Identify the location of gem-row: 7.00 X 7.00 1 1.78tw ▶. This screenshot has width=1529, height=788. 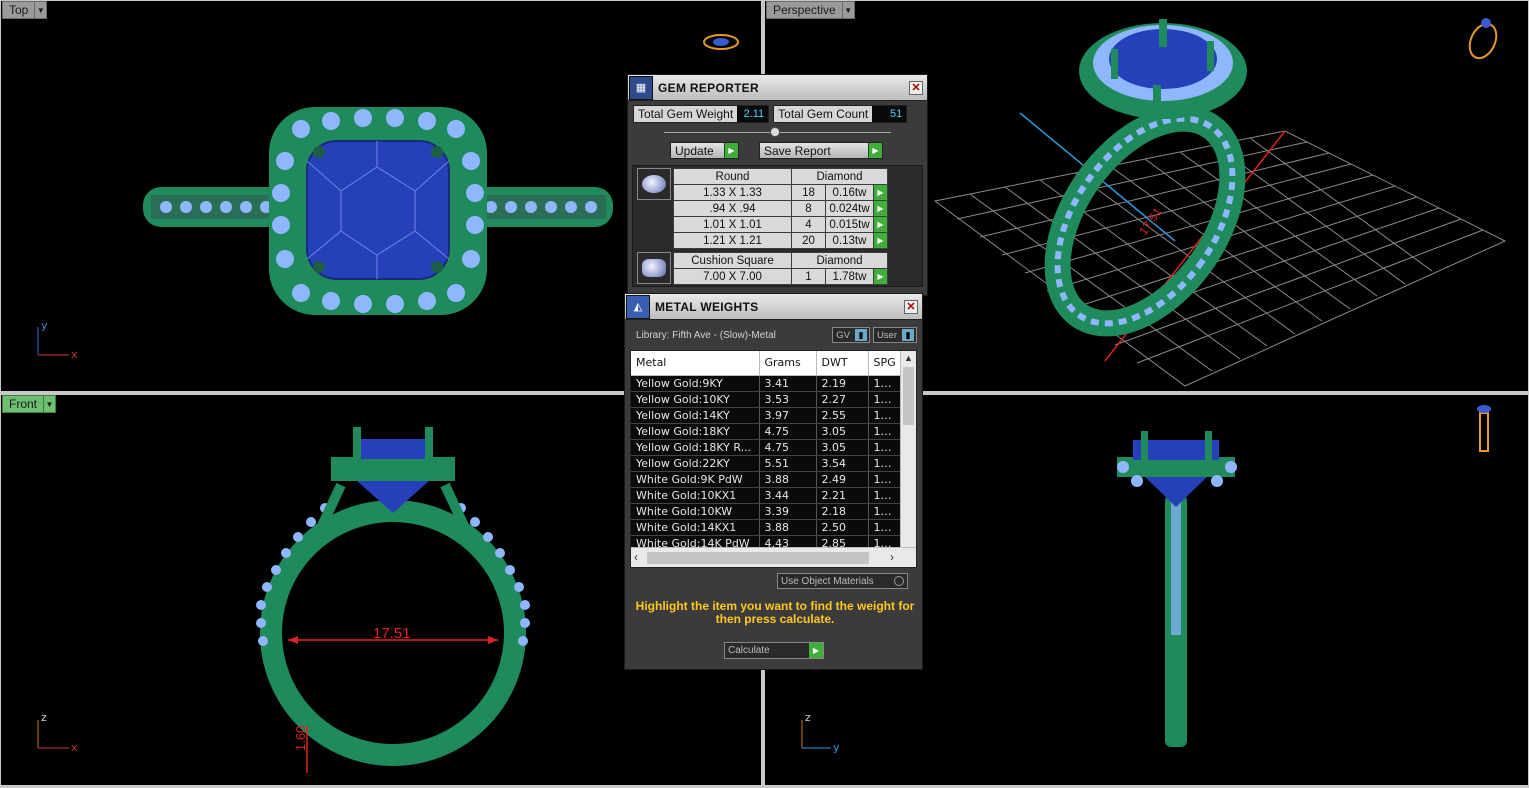
(780, 276).